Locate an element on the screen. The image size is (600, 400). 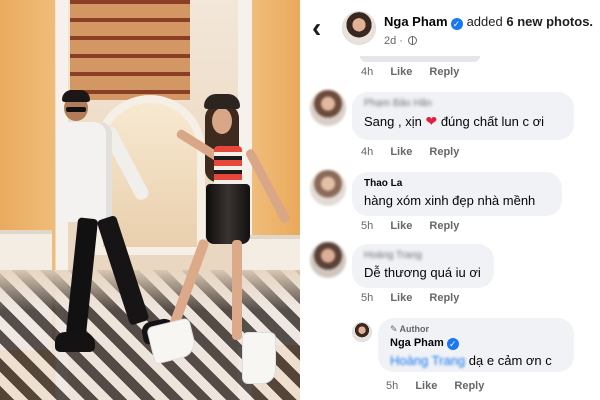
reply-actions: 5h Like Reply is located at coordinates (435, 386).